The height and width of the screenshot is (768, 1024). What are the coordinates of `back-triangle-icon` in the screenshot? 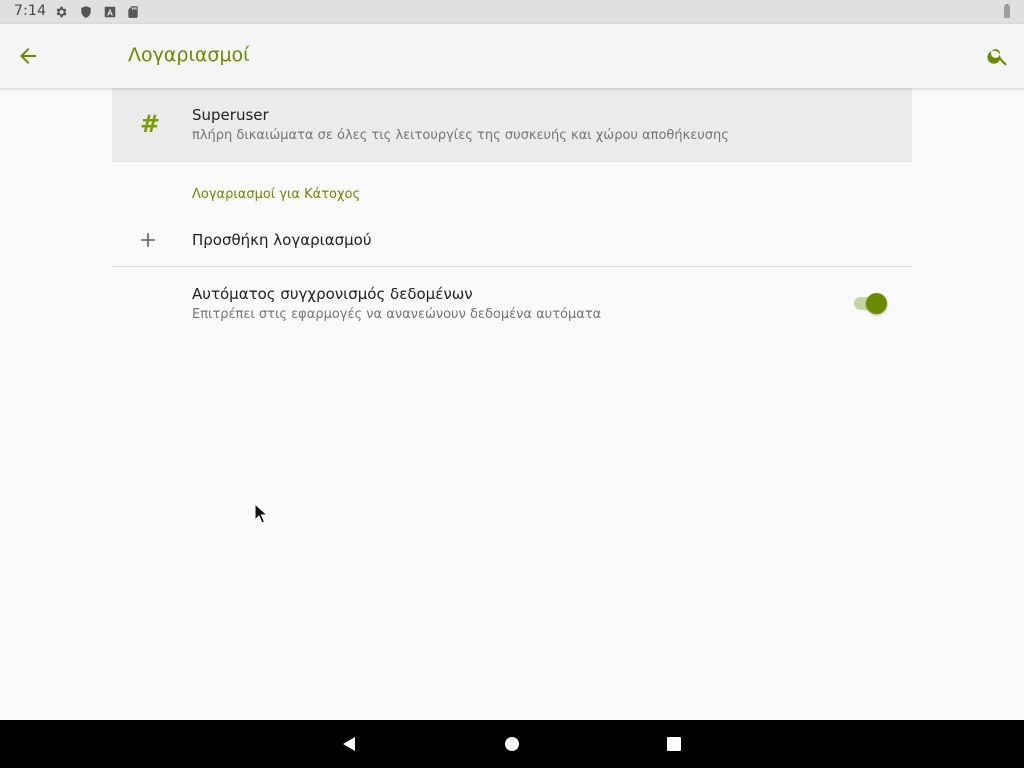 It's located at (349, 744).